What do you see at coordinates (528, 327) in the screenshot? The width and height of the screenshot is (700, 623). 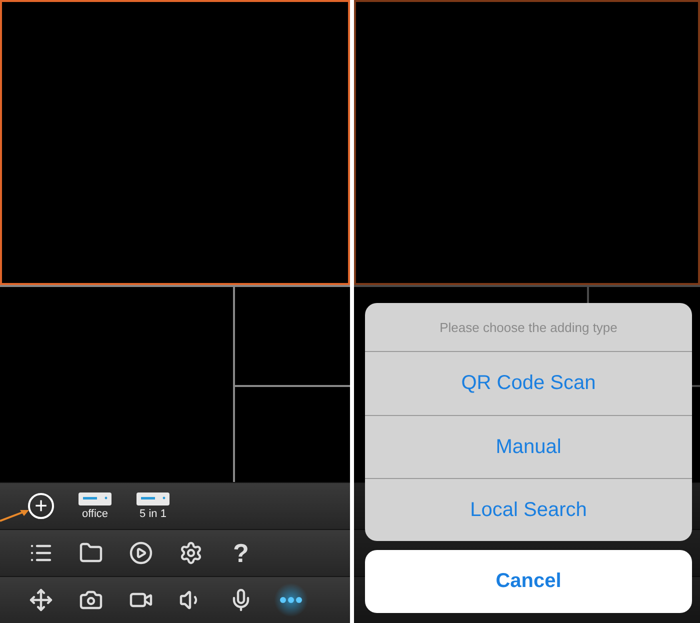 I see `sheet-title: Please choose the adding type` at bounding box center [528, 327].